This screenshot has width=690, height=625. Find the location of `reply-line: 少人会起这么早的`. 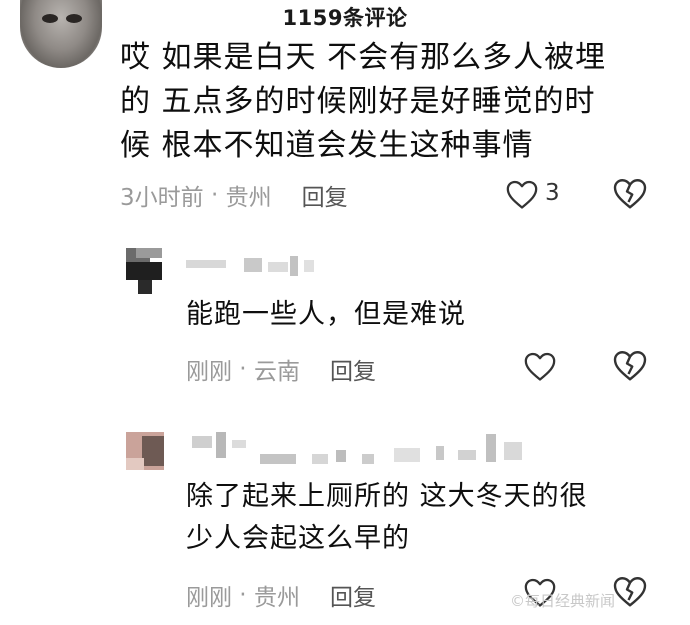

reply-line: 少人会起这么早的 is located at coordinates (298, 538).